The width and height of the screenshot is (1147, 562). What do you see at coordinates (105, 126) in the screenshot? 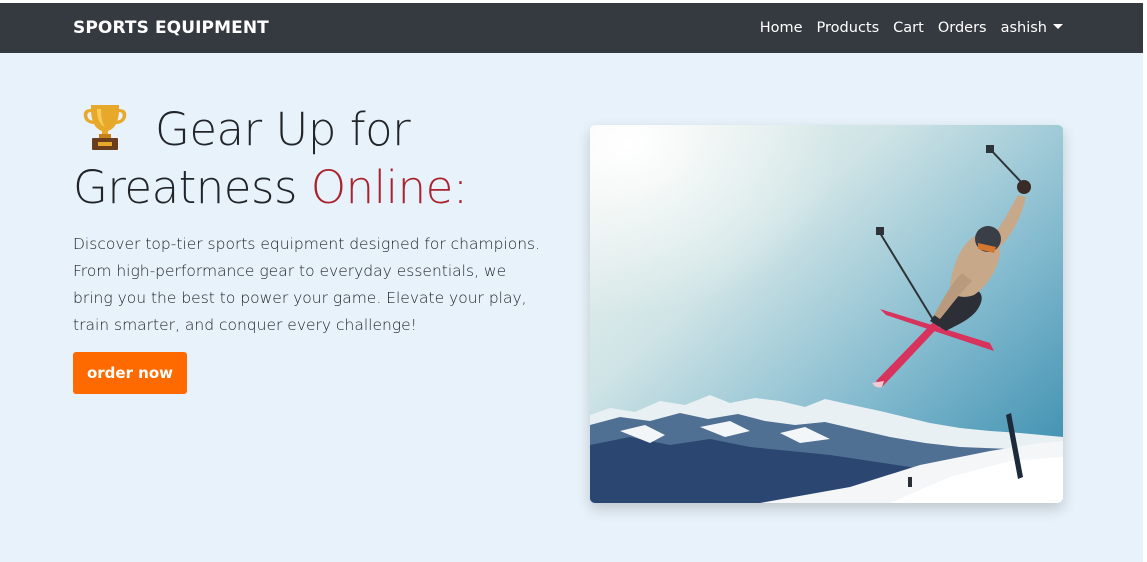
I see `trophy-icon` at bounding box center [105, 126].